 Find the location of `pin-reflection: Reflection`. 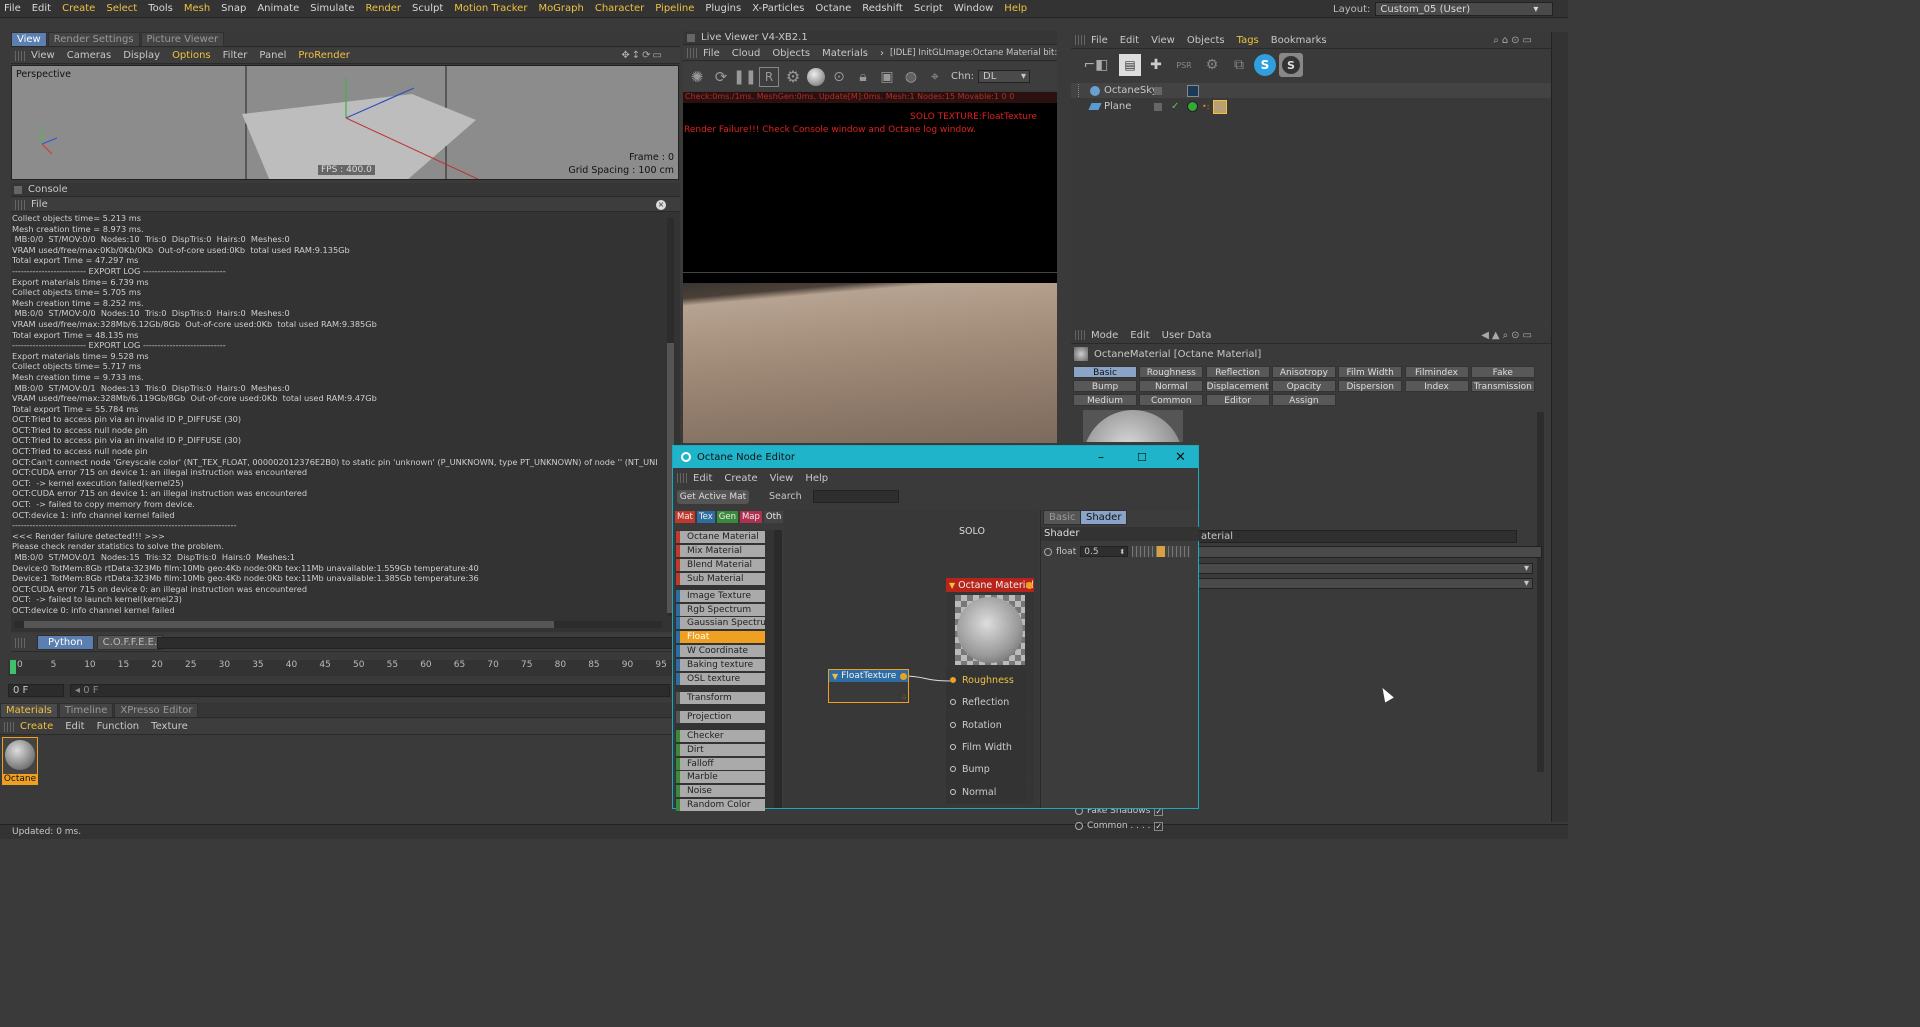

pin-reflection: Reflection is located at coordinates (986, 702).